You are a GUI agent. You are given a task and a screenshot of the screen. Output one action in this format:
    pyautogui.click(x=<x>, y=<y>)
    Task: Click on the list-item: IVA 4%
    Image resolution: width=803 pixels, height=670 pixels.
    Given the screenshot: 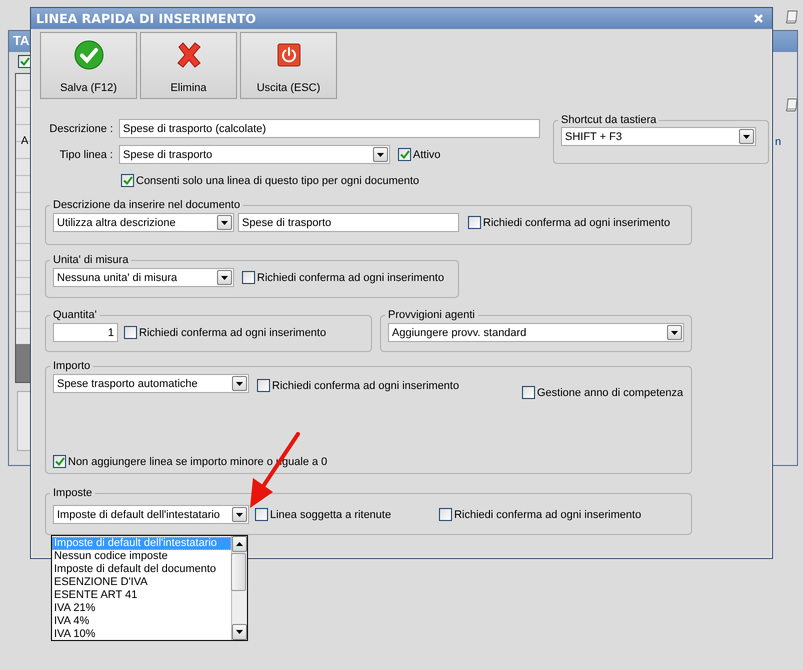 What is the action you would take?
    pyautogui.click(x=141, y=621)
    